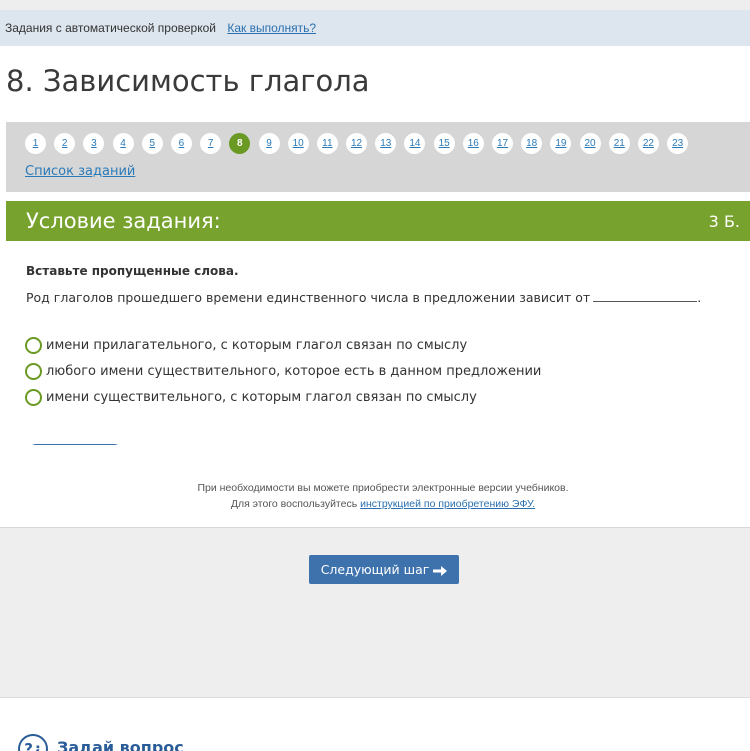  I want to click on task-number-10: 10, so click(298, 143).